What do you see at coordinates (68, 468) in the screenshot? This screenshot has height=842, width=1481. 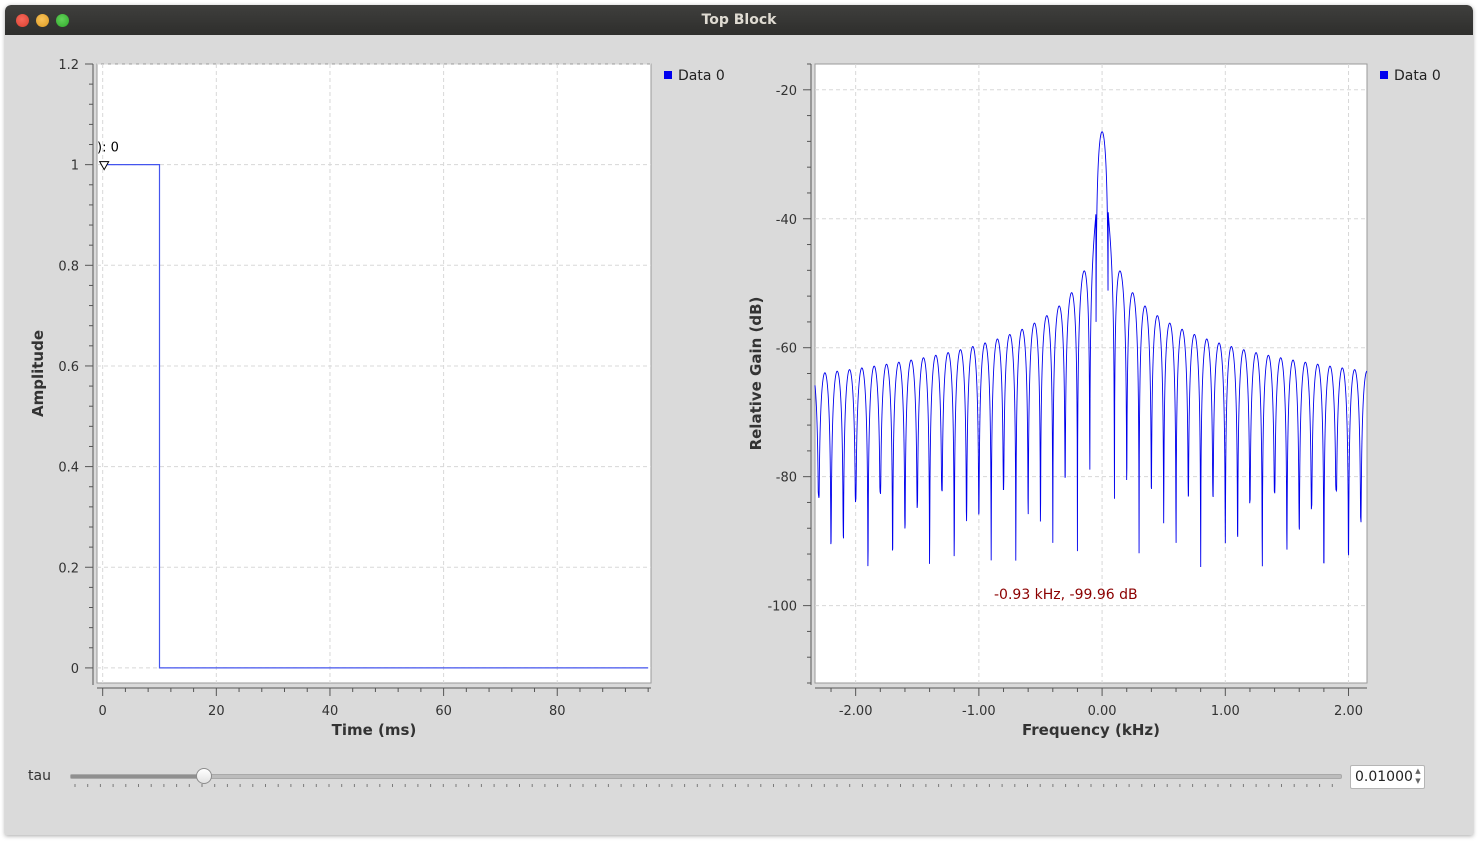 I see `time-y-tick-label: 0.4` at bounding box center [68, 468].